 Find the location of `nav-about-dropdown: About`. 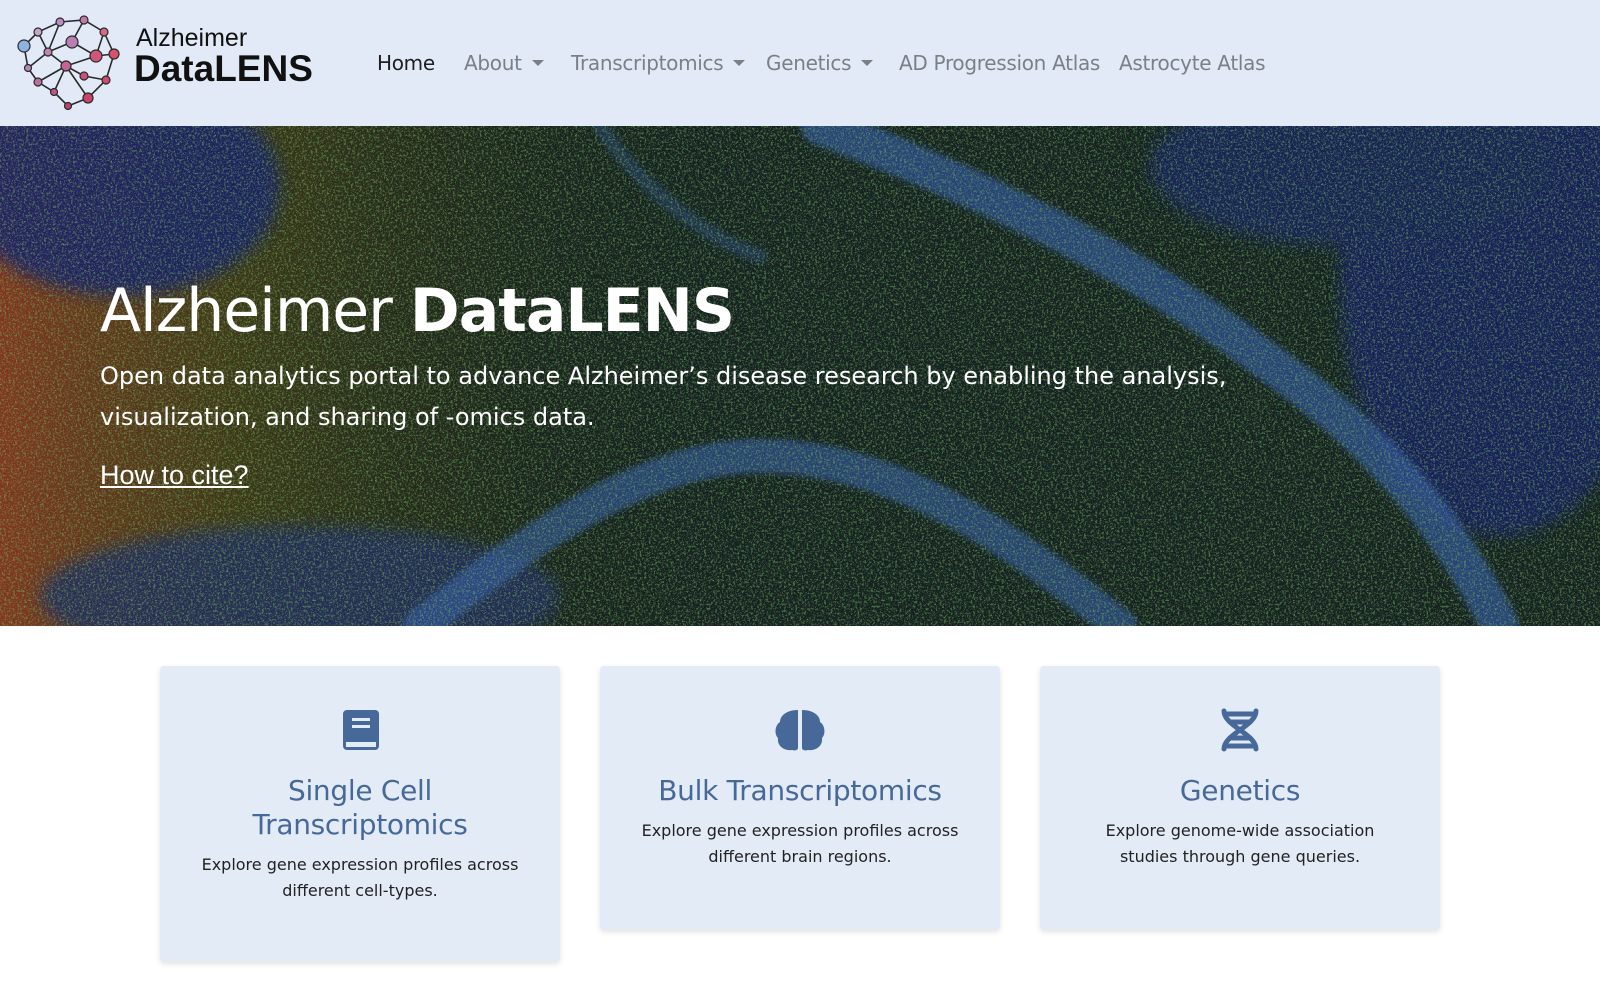

nav-about-dropdown: About is located at coordinates (504, 63).